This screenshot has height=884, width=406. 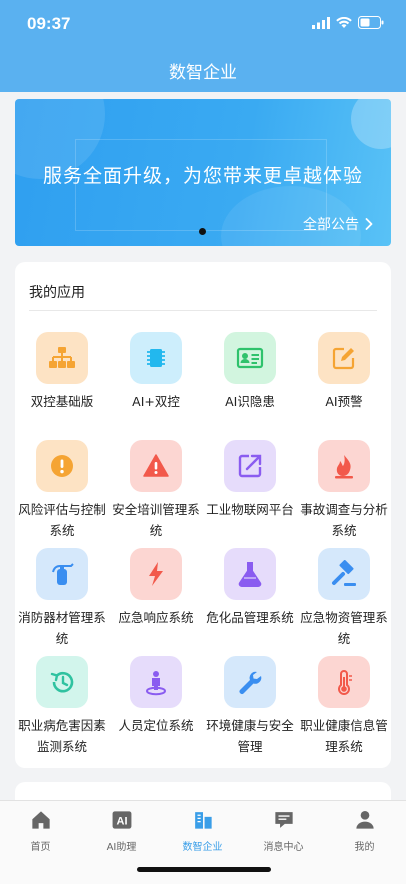 What do you see at coordinates (344, 736) in the screenshot?
I see `app-label: 职业健康信息管理系统` at bounding box center [344, 736].